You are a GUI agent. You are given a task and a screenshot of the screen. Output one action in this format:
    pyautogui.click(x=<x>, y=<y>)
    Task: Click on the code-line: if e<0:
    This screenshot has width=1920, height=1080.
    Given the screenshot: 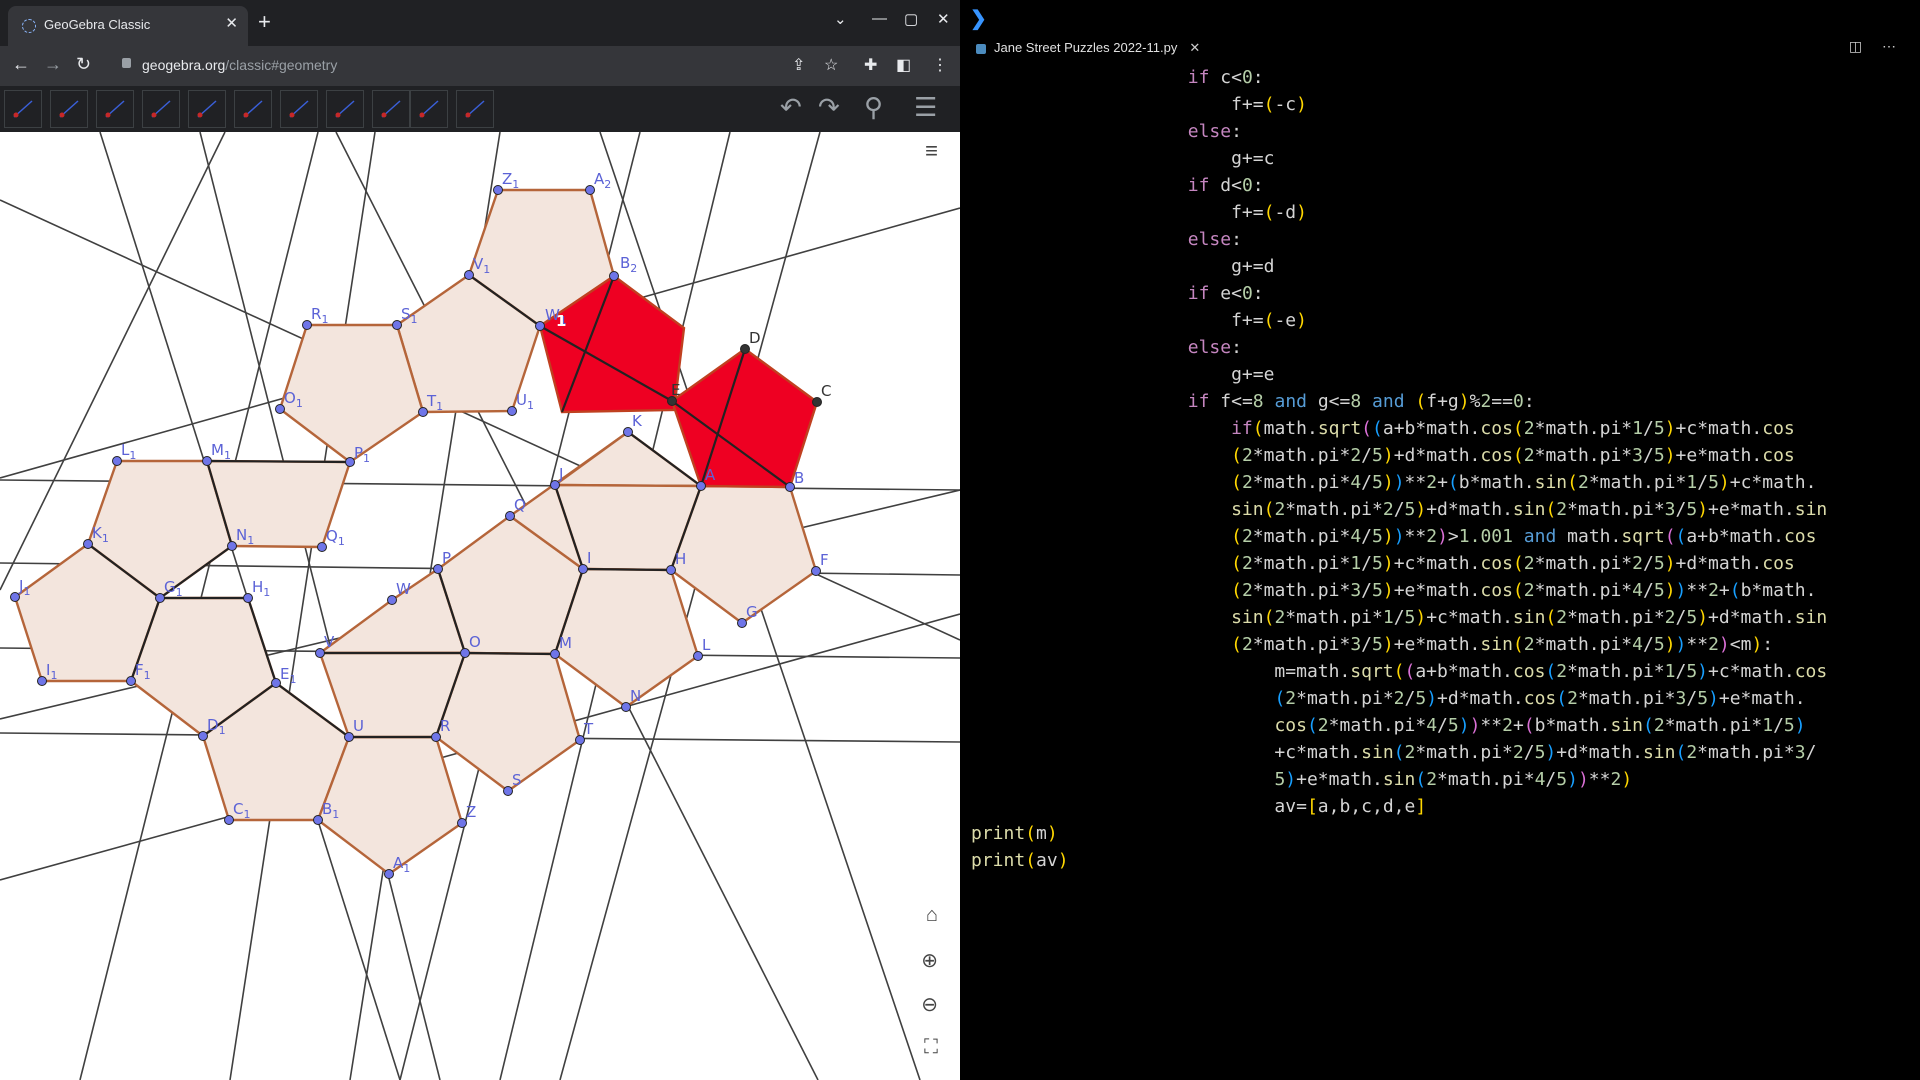 What is the action you would take?
    pyautogui.click(x=1225, y=293)
    